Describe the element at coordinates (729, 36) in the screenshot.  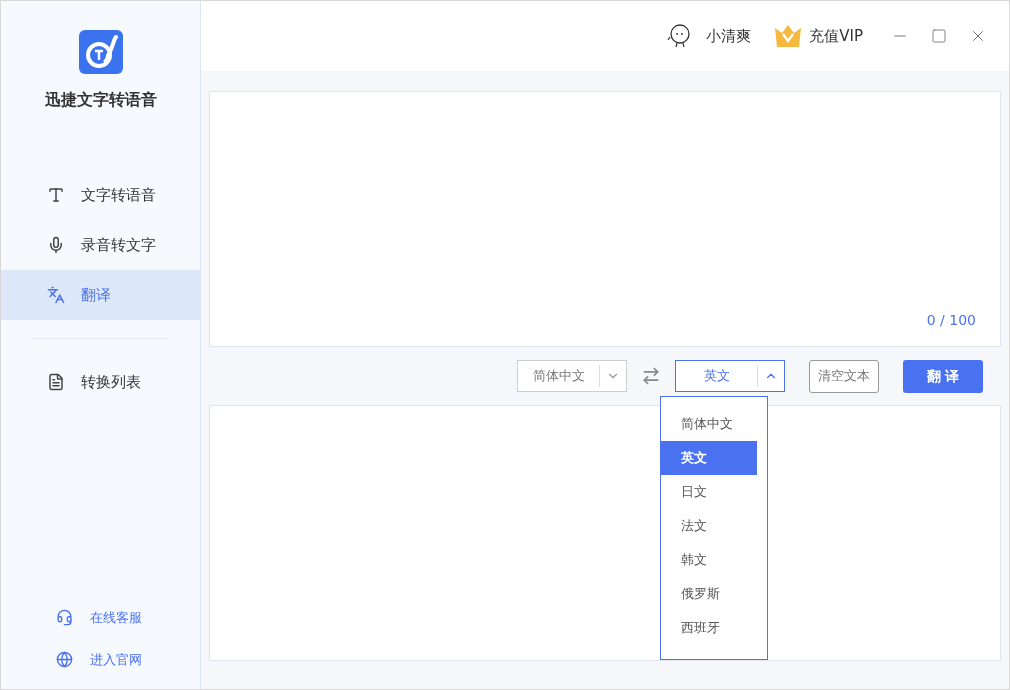
I see `user-name: 小清爽` at that location.